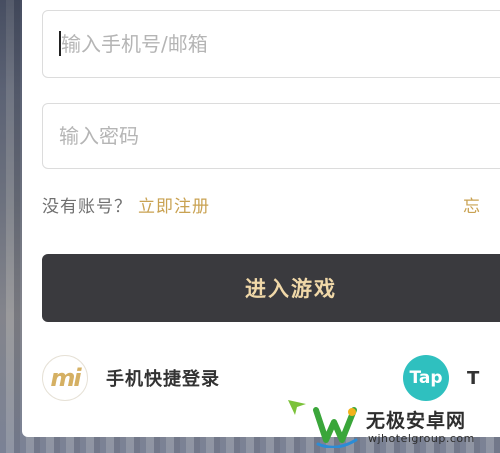 This screenshot has width=500, height=453. I want to click on no-account-text: 没有账号？, so click(87, 207).